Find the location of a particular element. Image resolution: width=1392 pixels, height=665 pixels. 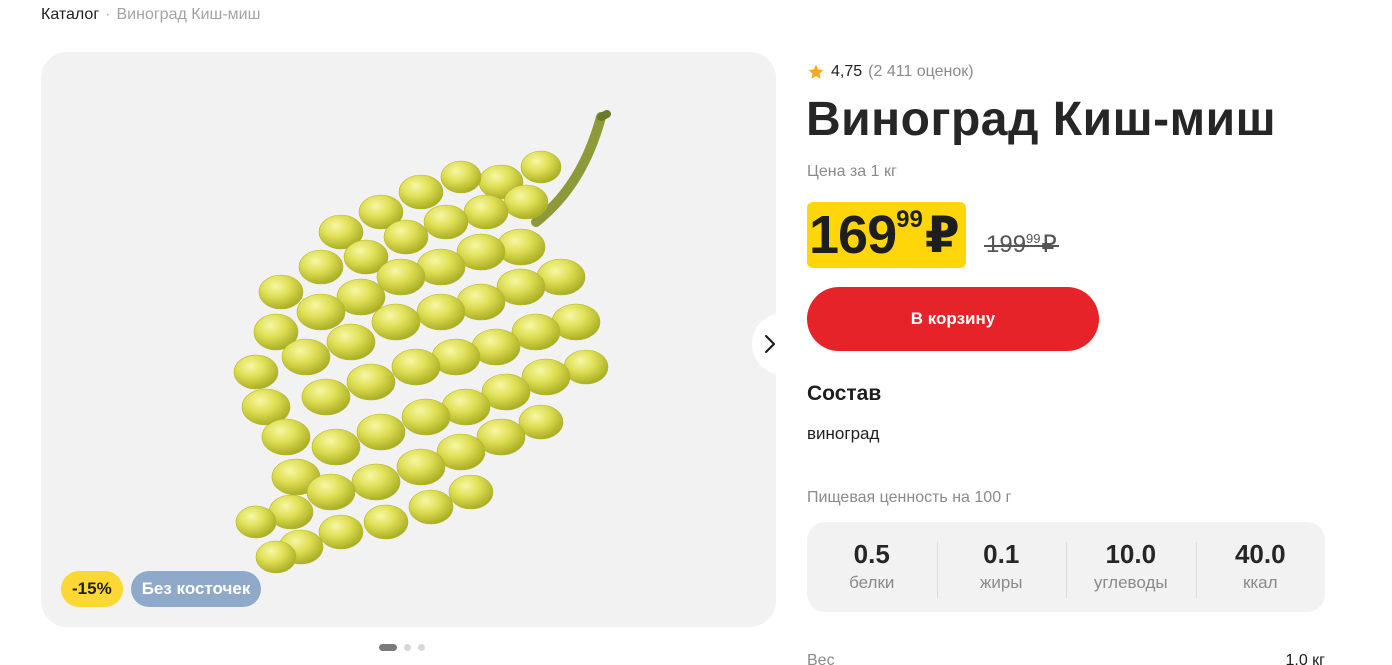

product-title: Виноград Киш-миш is located at coordinates (1041, 119).